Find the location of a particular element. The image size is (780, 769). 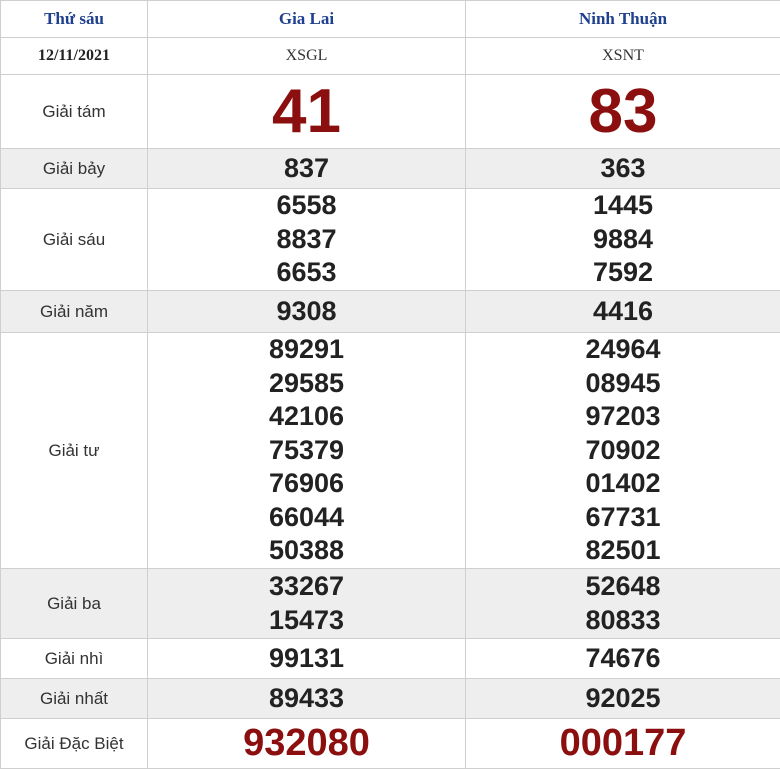

special-prize-number: 000177 is located at coordinates (623, 743).